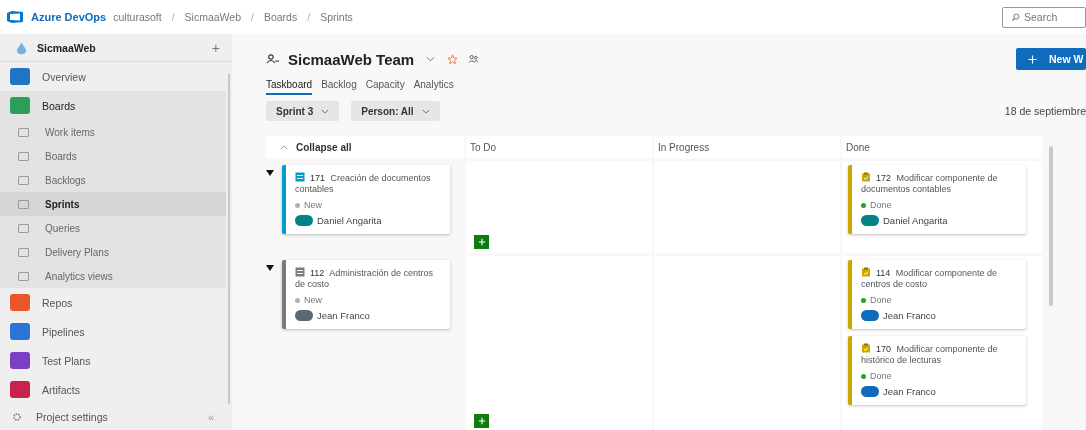  Describe the element at coordinates (303, 111) in the screenshot. I see `filter-dropdown: Sprint 3` at that location.